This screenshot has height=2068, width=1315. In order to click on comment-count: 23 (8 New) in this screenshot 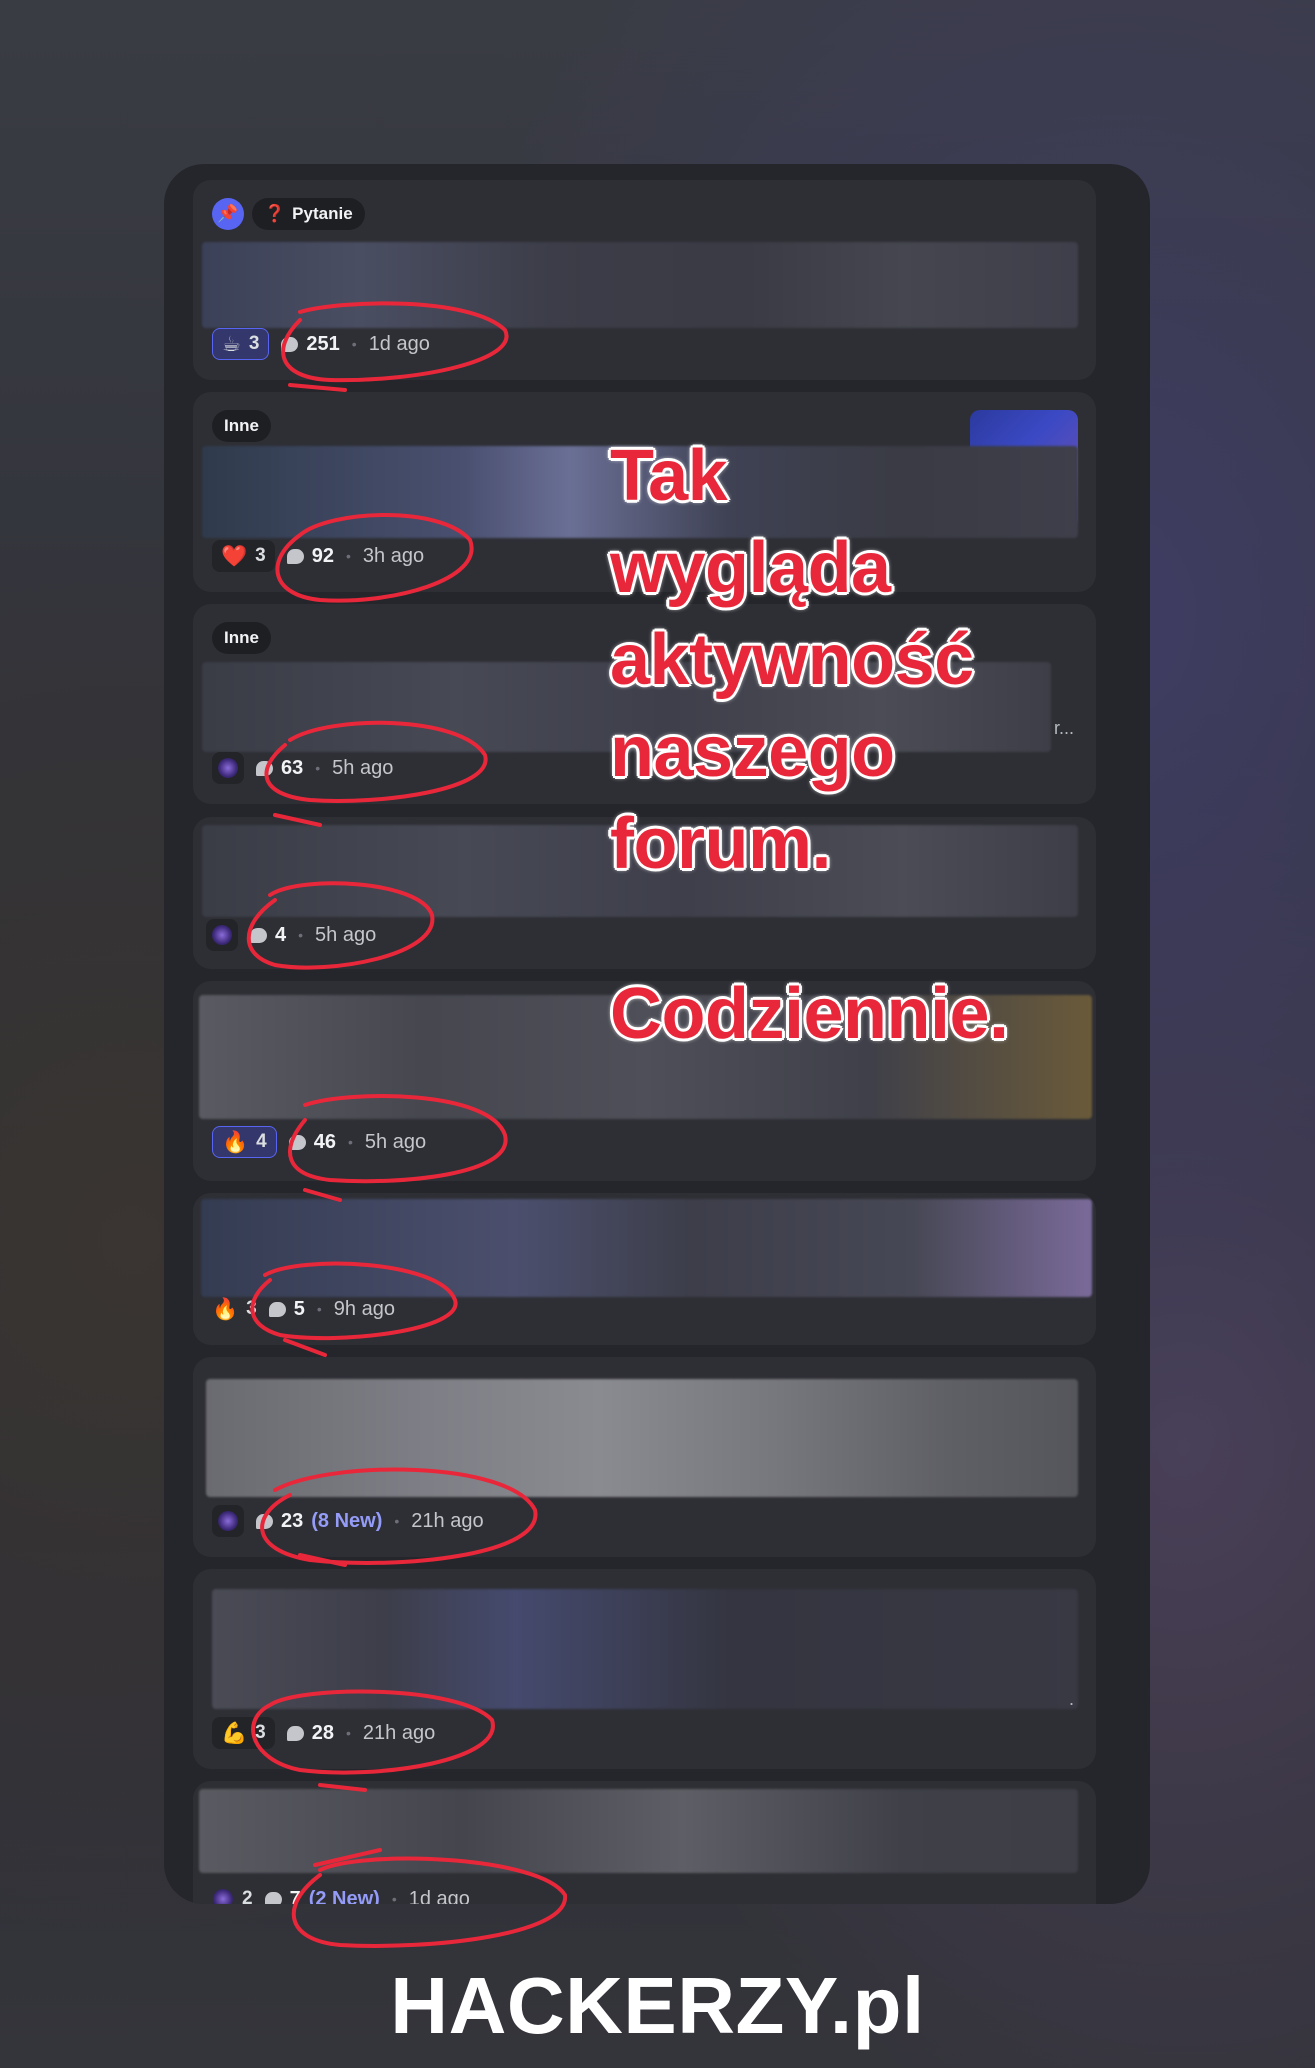, I will do `click(319, 1521)`.